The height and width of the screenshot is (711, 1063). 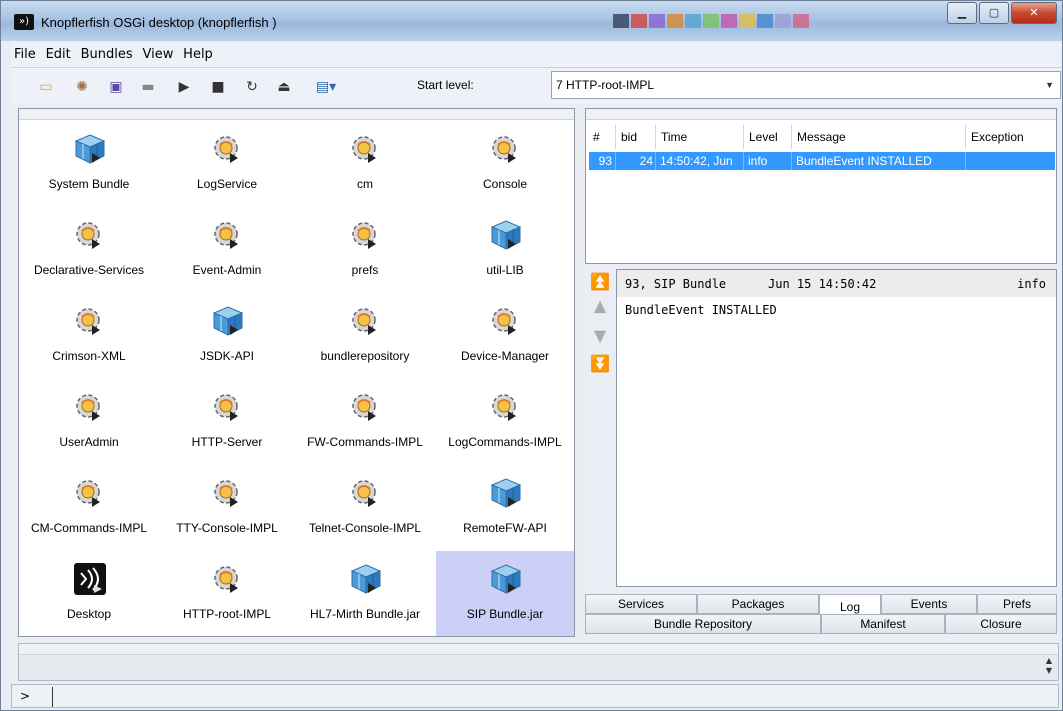 What do you see at coordinates (505, 164) in the screenshot?
I see `bundle-item: Console` at bounding box center [505, 164].